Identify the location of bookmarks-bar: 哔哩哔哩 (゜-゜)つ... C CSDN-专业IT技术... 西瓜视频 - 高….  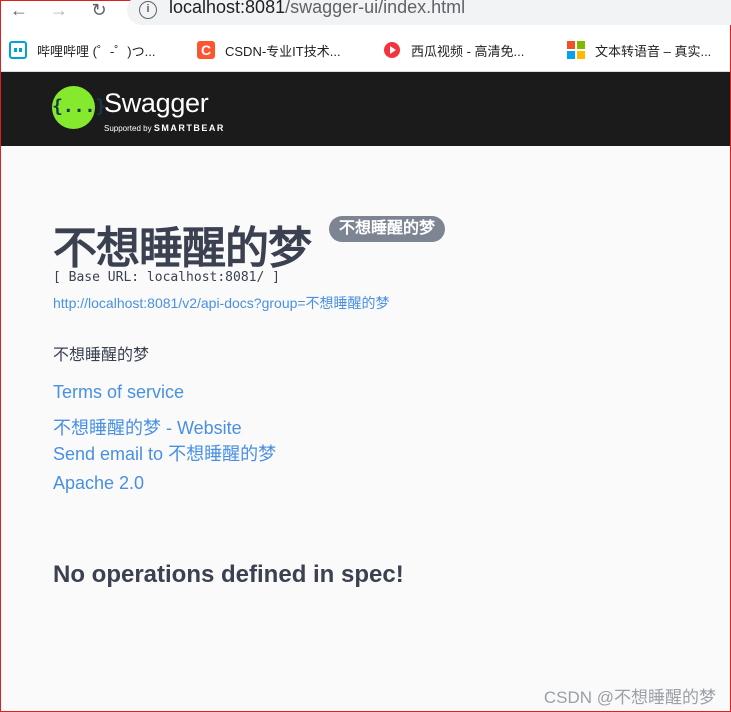
(365, 51).